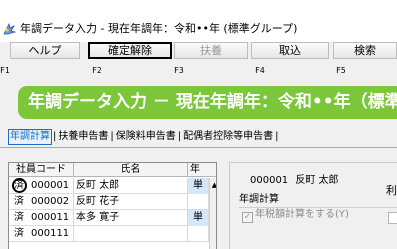 The image size is (397, 249). What do you see at coordinates (131, 218) in the screenshot?
I see `name-cell: 本多 寛子` at bounding box center [131, 218].